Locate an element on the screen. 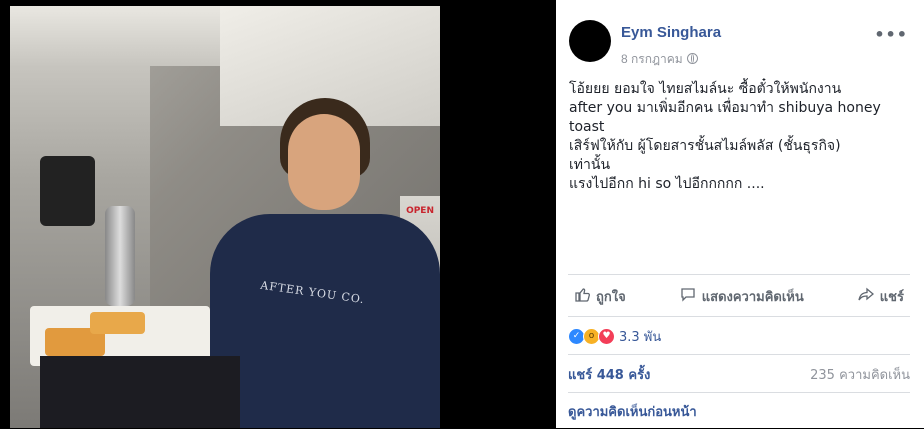 The image size is (924, 429). like-button: ถูกใจ is located at coordinates (600, 296).